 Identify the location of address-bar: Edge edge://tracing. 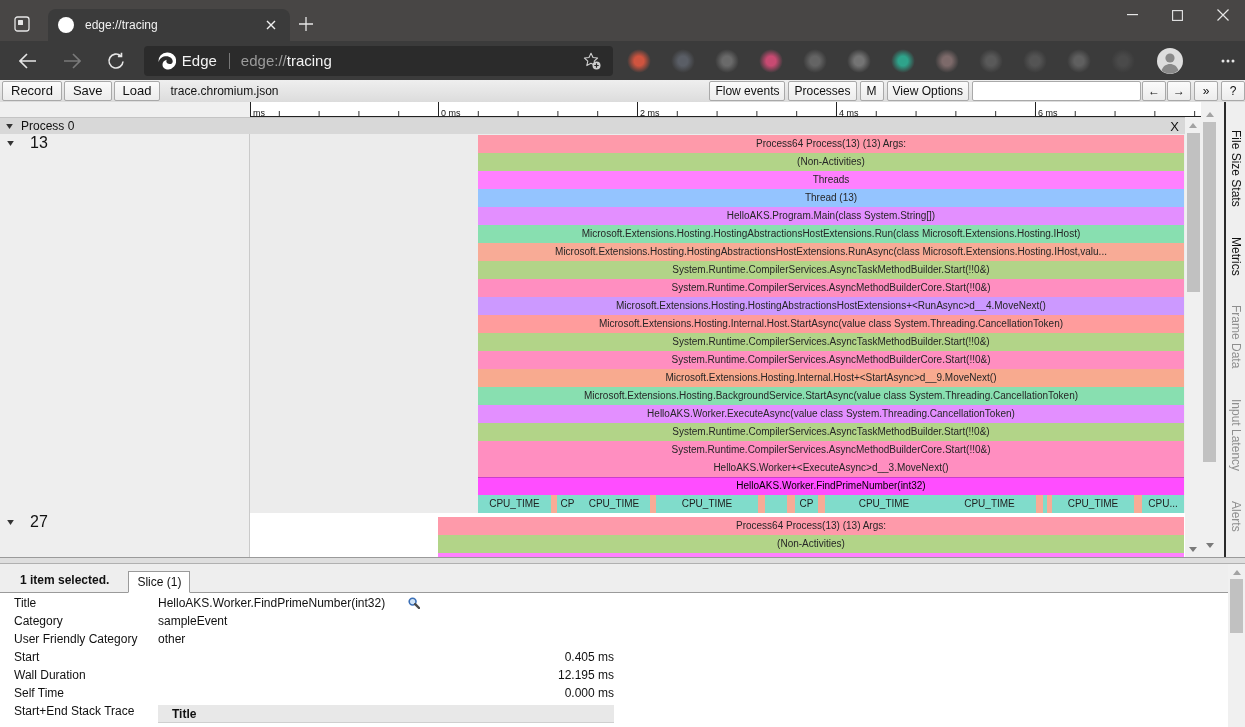
(378, 60).